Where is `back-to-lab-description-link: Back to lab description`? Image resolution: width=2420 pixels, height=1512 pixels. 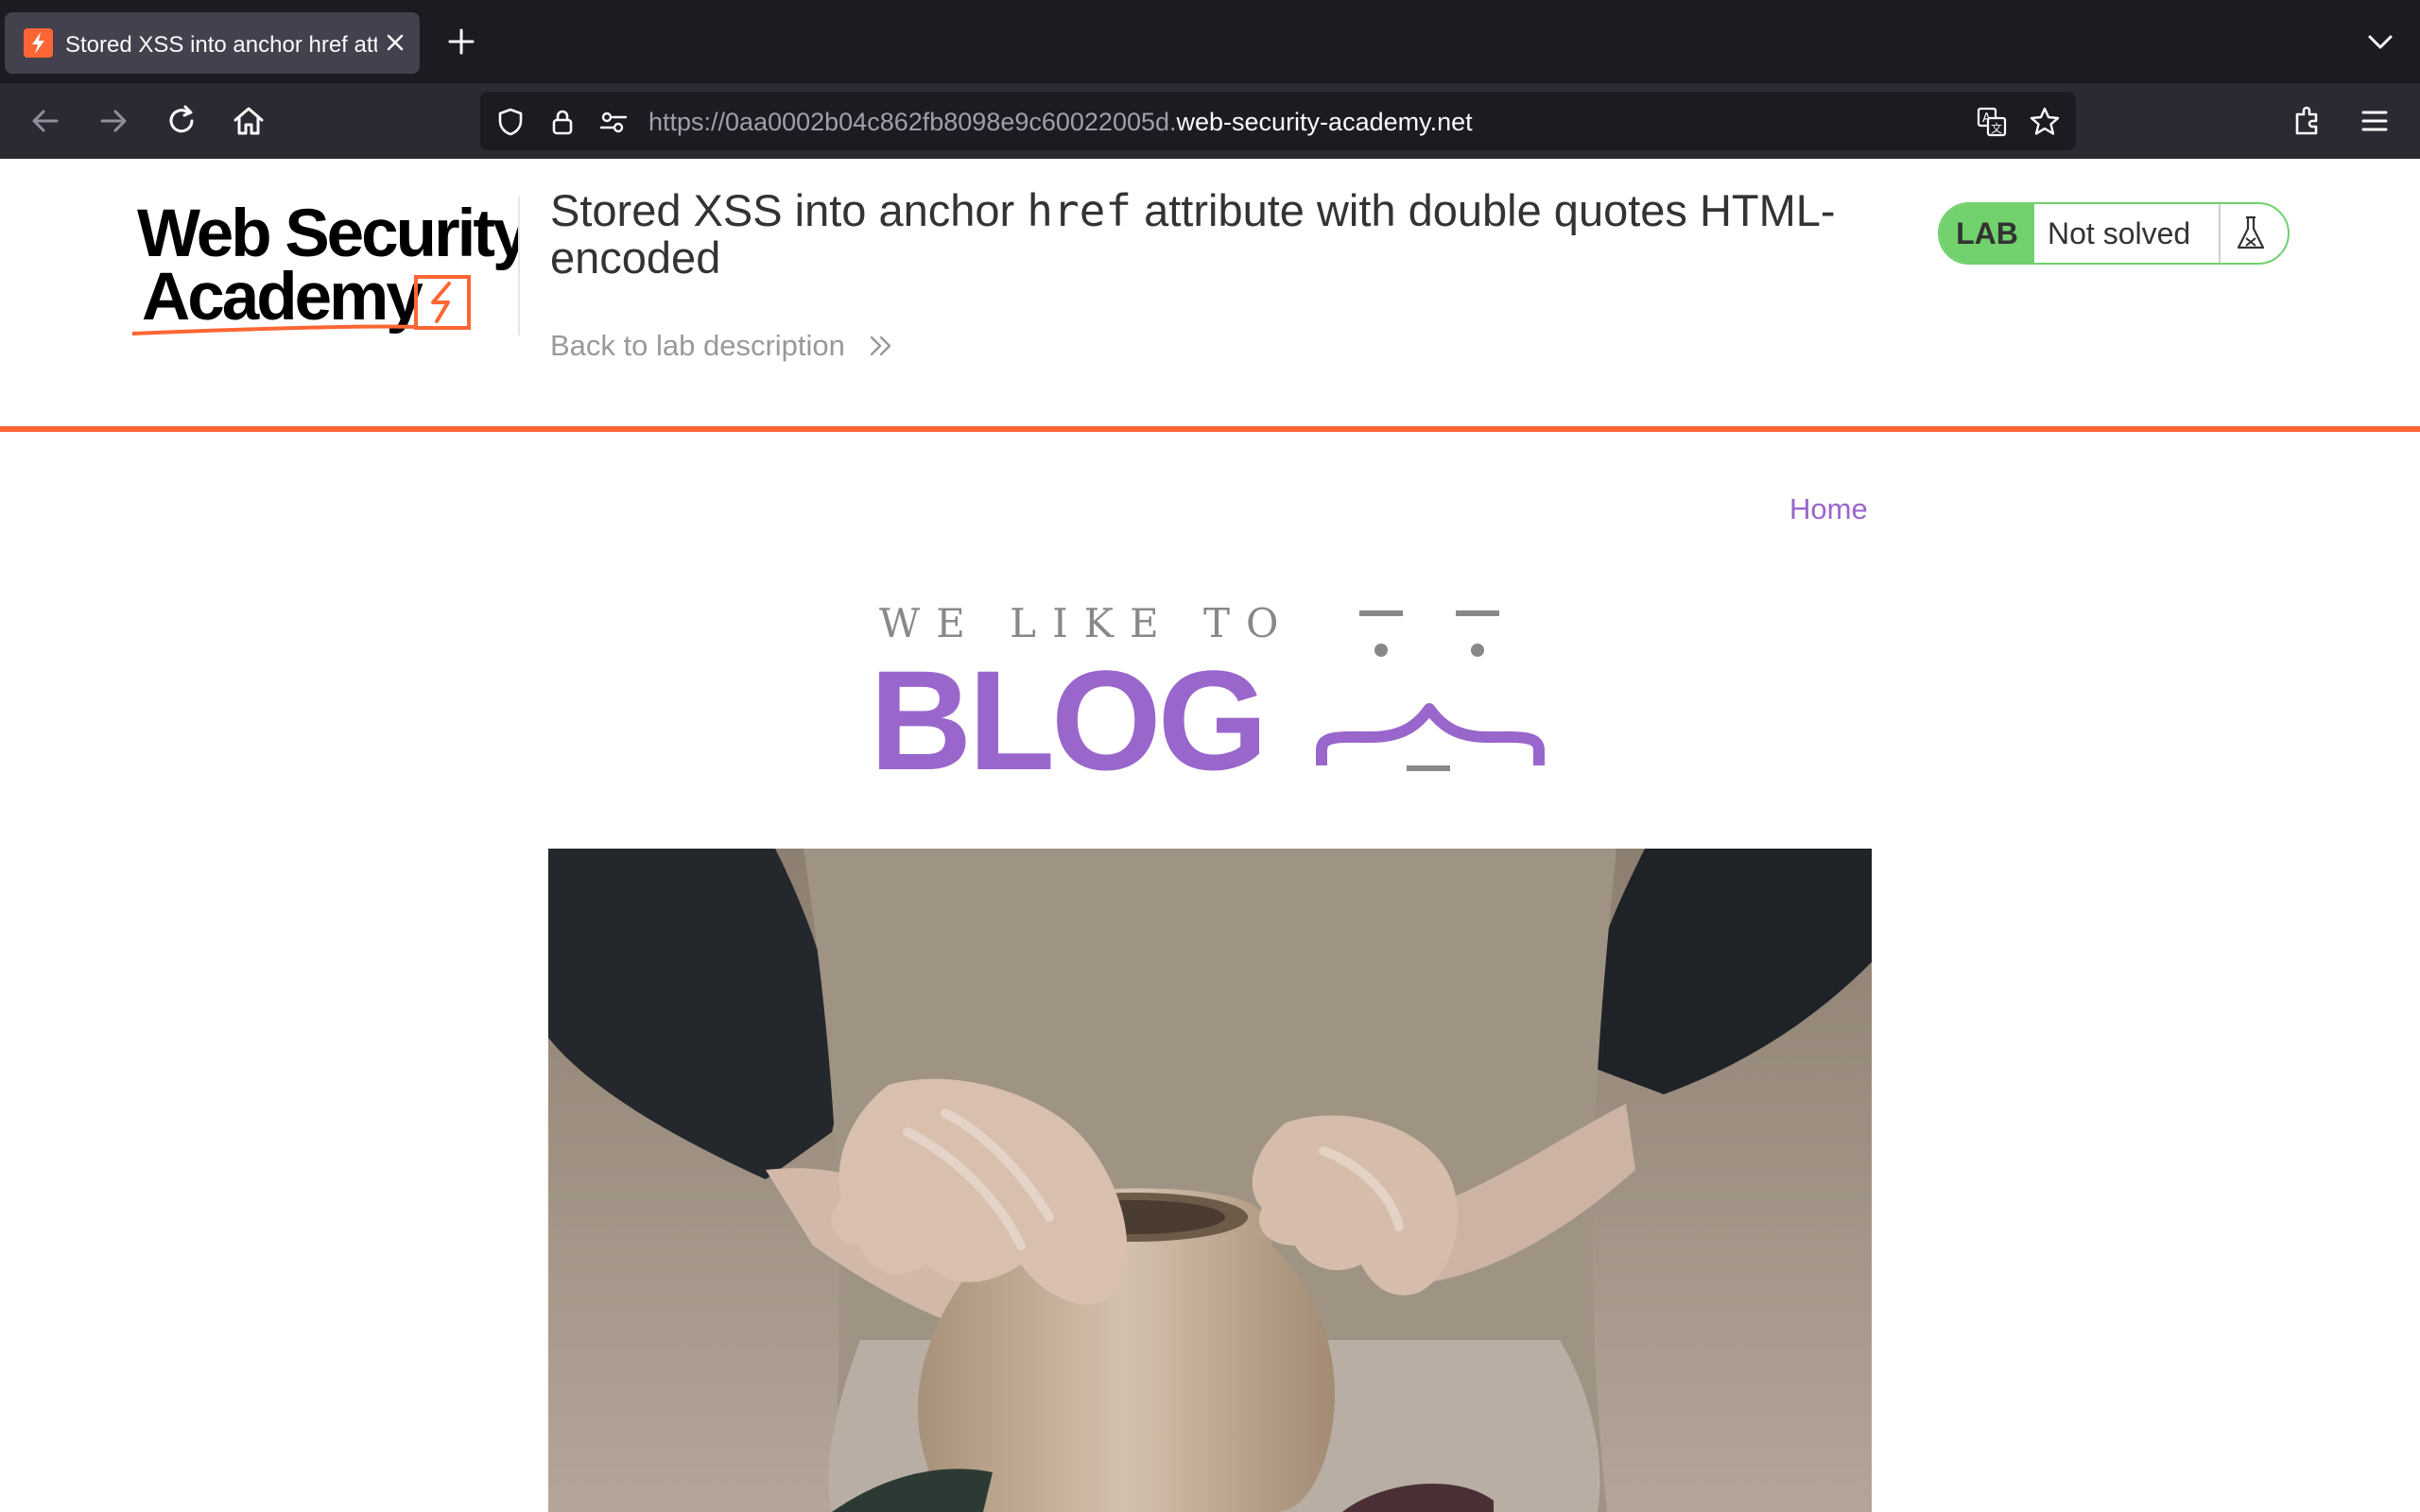
back-to-lab-description-link: Back to lab description is located at coordinates (697, 346).